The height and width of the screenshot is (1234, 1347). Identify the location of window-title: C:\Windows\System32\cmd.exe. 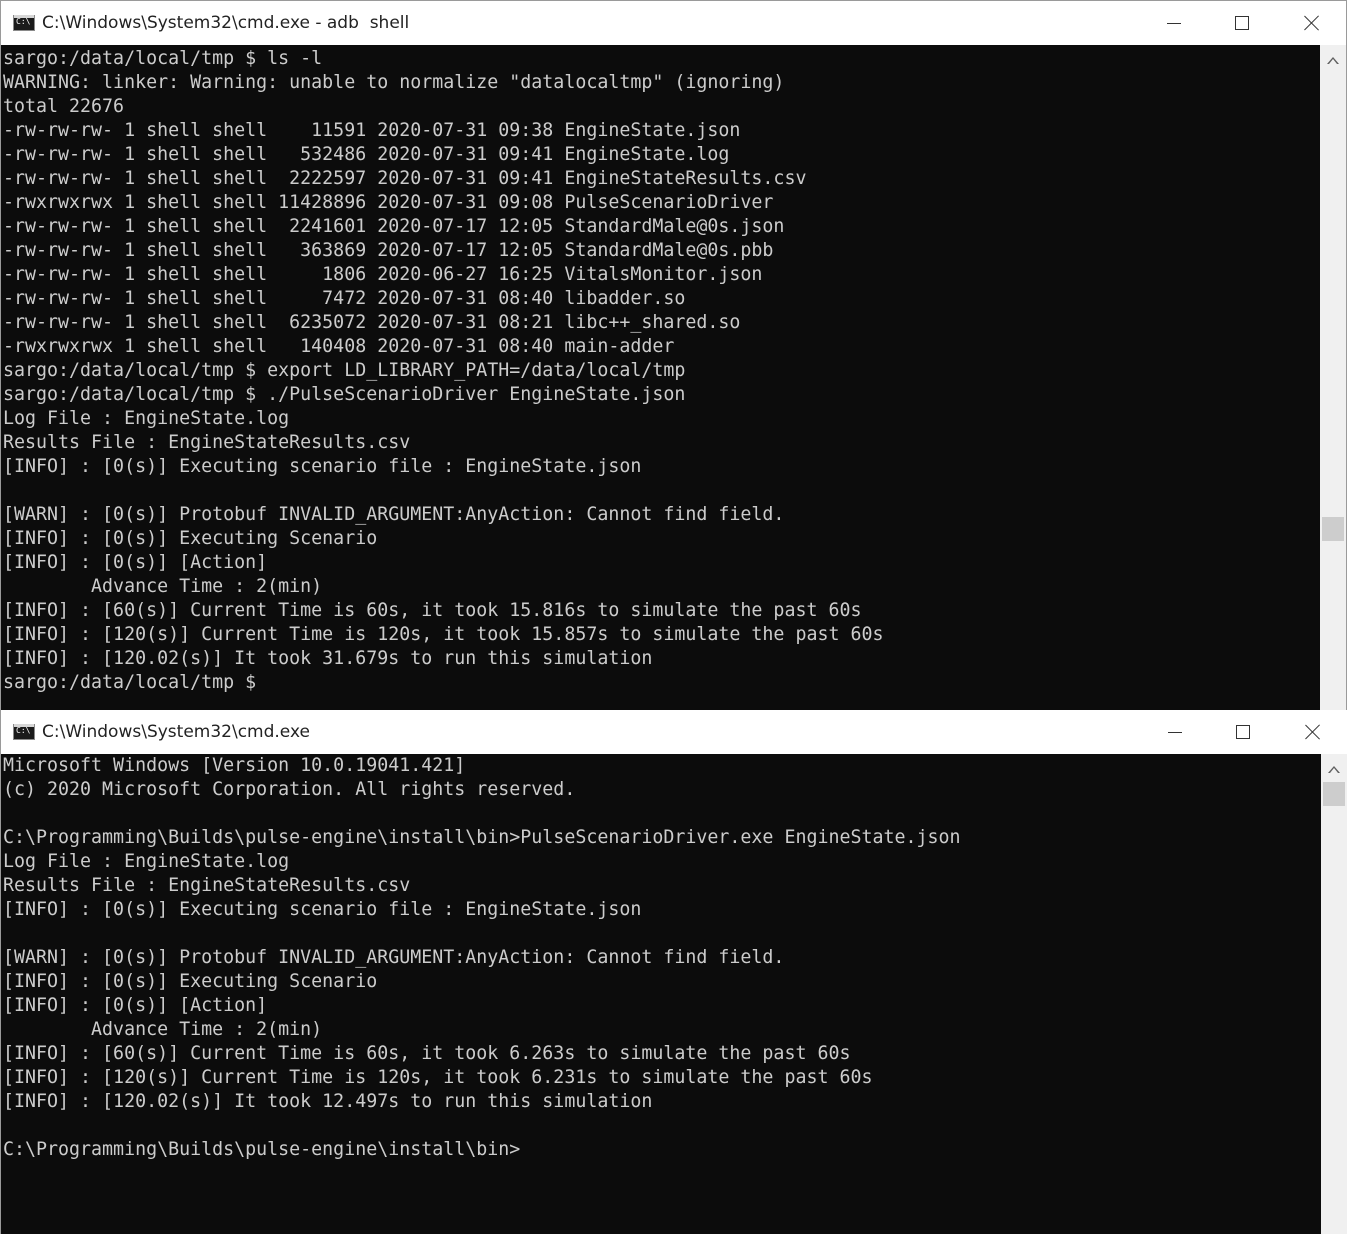
(176, 732).